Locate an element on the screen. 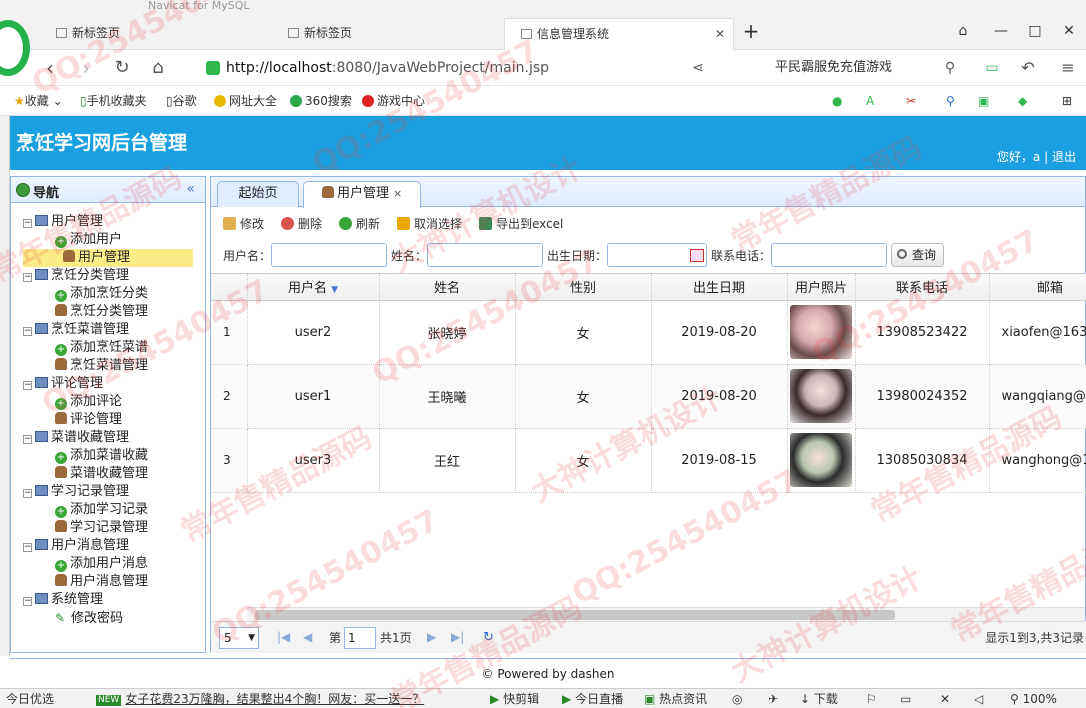 Image resolution: width=1086 pixels, height=708 pixels. magnifier-icon: ⚲ is located at coordinates (950, 101).